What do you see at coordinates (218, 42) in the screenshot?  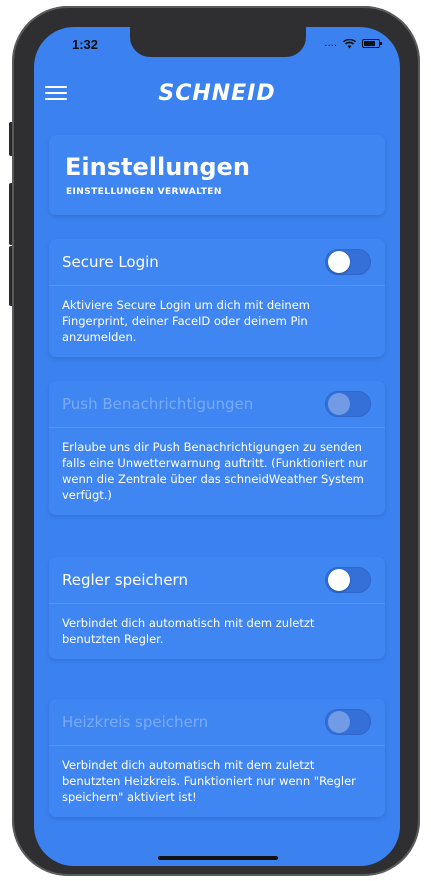 I see `notch` at bounding box center [218, 42].